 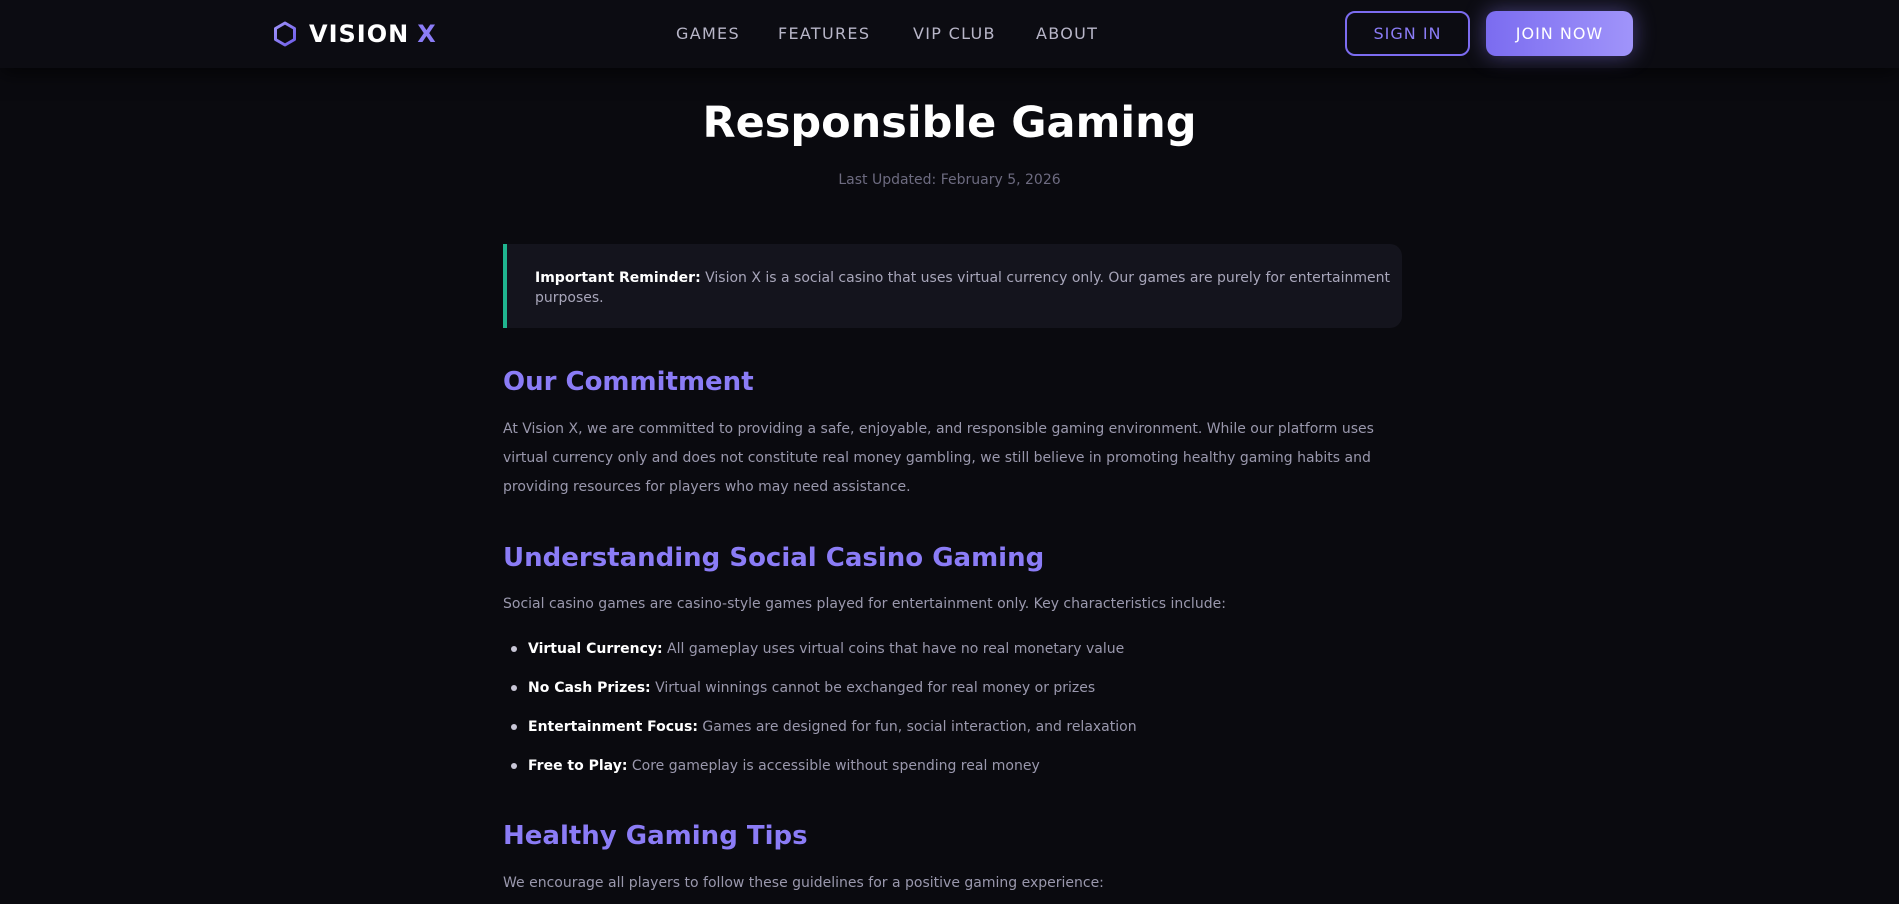 I want to click on list-item-label: Free to Play:, so click(x=578, y=766).